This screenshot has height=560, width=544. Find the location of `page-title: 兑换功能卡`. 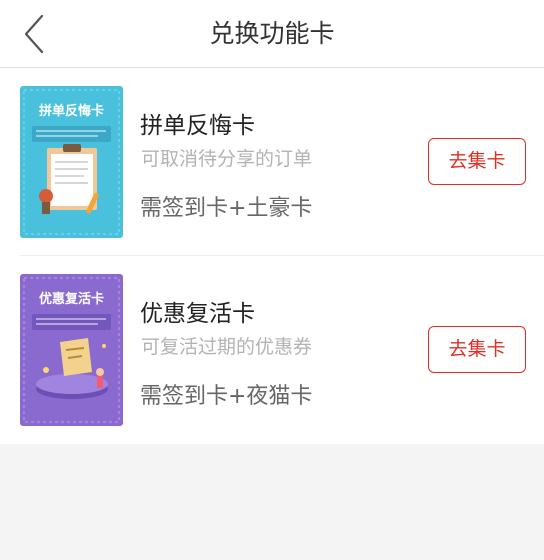

page-title: 兑换功能卡 is located at coordinates (272, 33).